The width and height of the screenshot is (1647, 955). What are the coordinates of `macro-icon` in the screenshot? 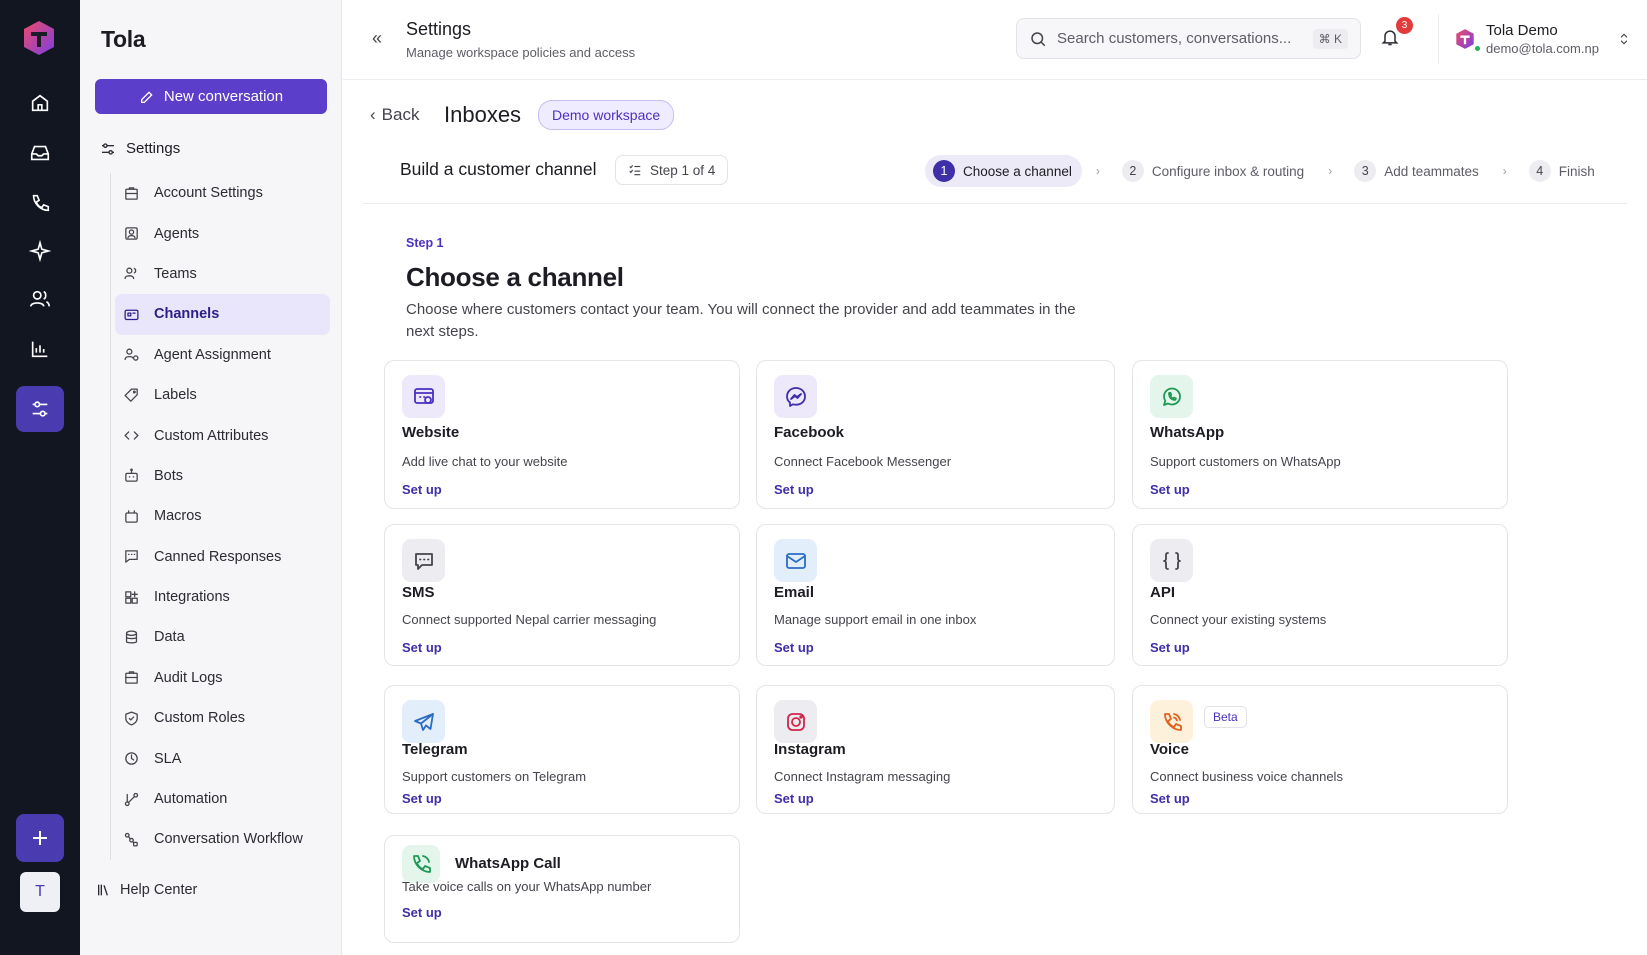 It's located at (131, 516).